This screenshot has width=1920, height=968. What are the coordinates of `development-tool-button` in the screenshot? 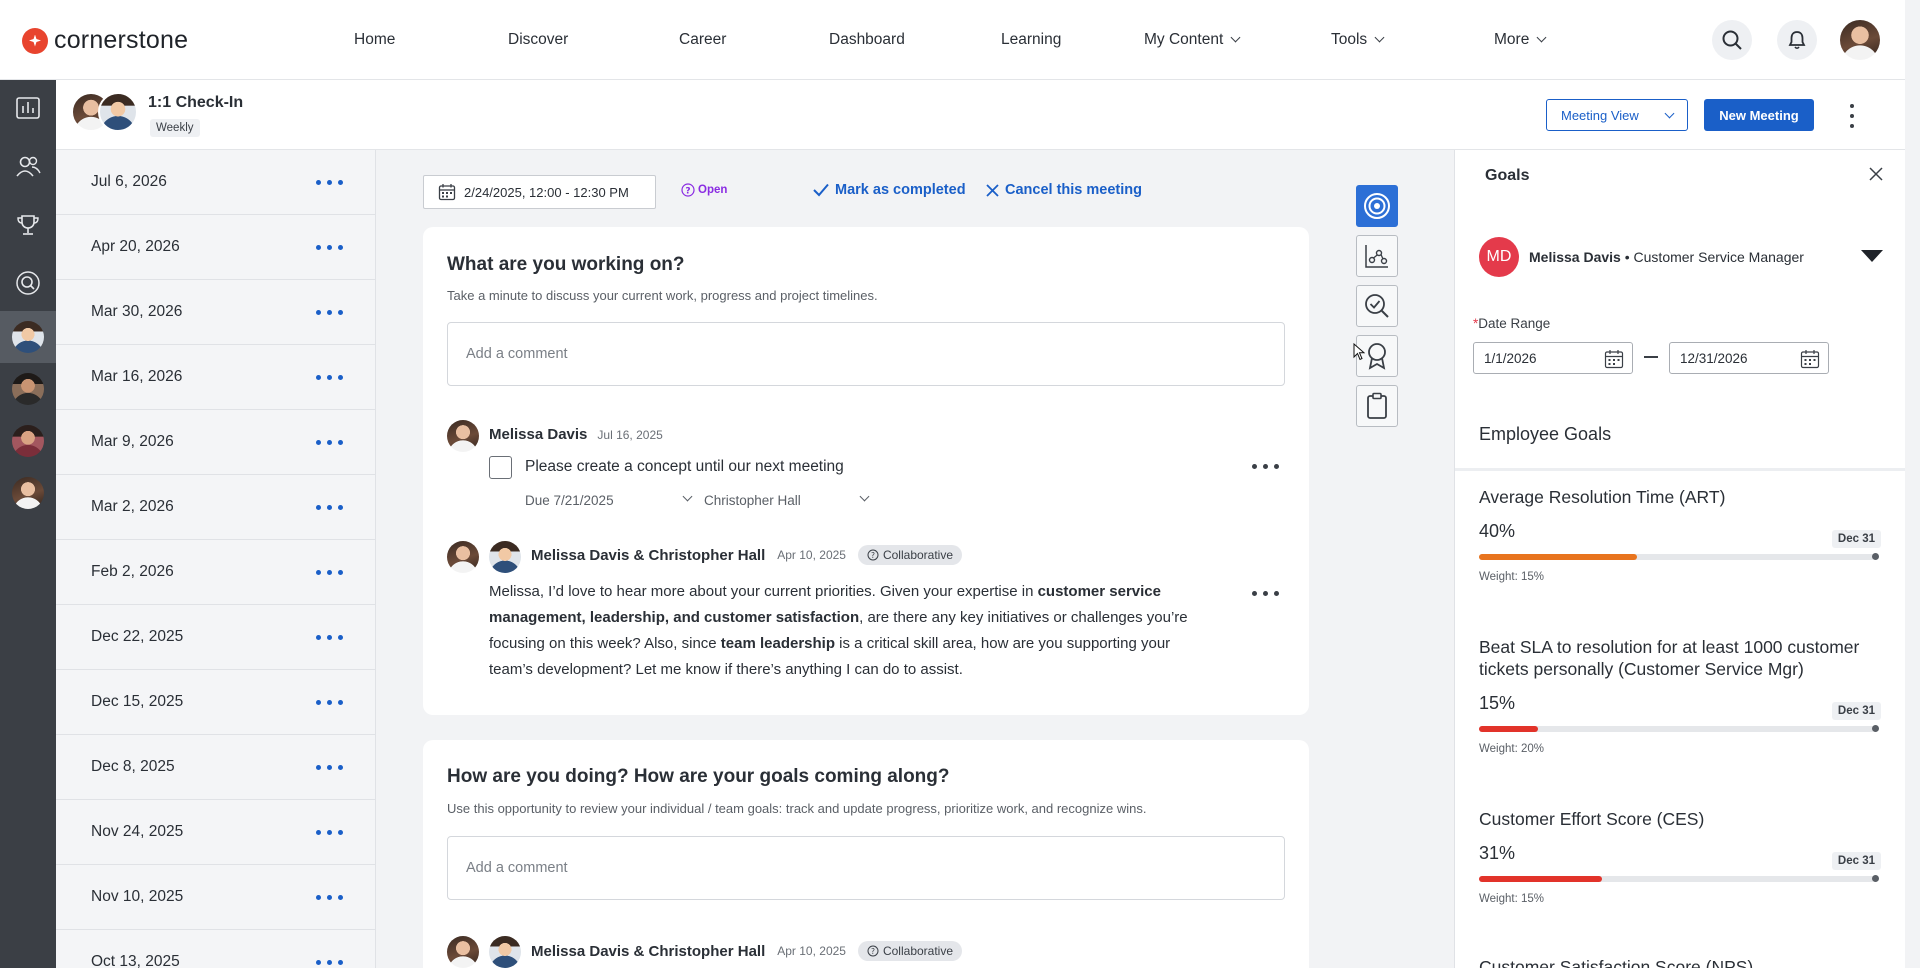 It's located at (1377, 256).